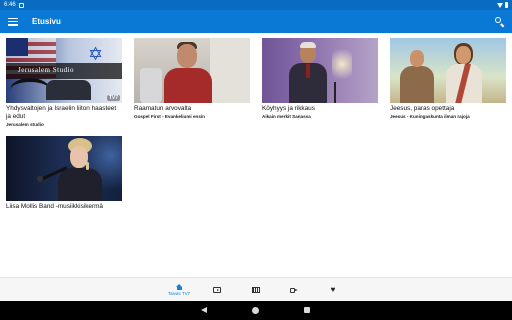 The image size is (512, 320). I want to click on video-title: Köyhyys ja rikkaus, so click(320, 109).